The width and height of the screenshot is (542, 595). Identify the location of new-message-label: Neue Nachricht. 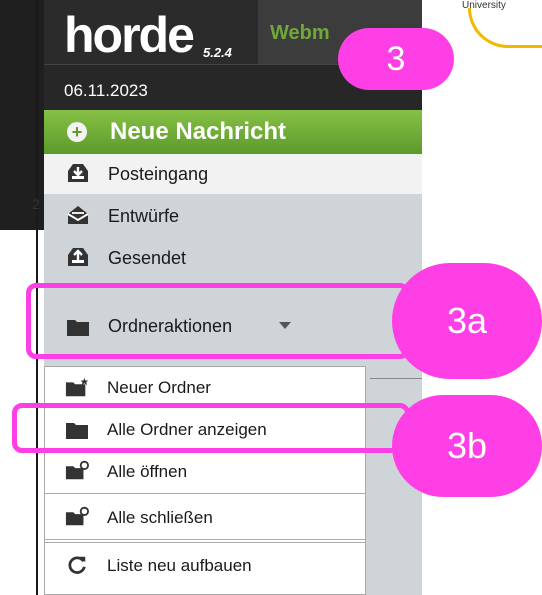
(198, 131).